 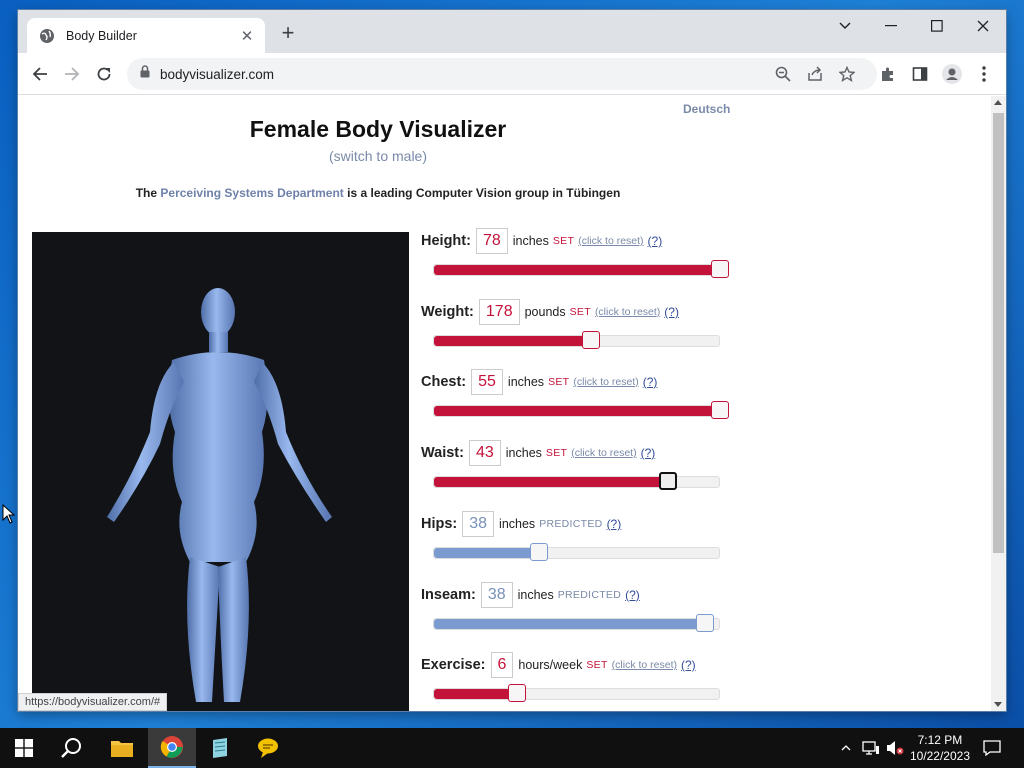 What do you see at coordinates (846, 748) in the screenshot?
I see `tray-chevron-icon` at bounding box center [846, 748].